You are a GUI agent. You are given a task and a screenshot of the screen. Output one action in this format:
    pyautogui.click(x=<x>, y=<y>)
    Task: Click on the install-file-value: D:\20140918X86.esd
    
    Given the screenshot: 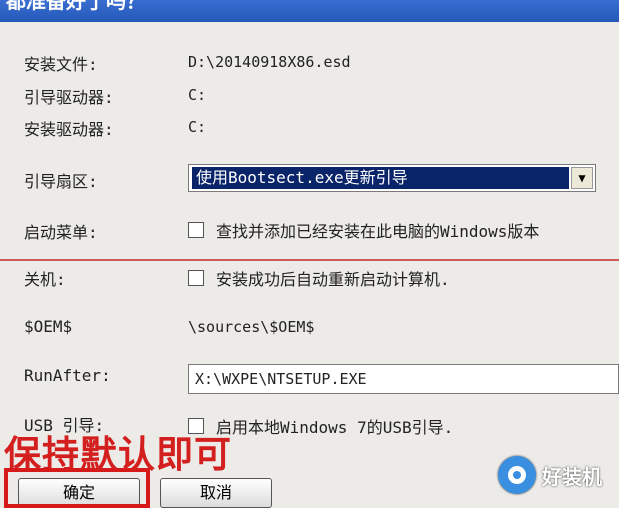 What is the action you would take?
    pyautogui.click(x=269, y=62)
    